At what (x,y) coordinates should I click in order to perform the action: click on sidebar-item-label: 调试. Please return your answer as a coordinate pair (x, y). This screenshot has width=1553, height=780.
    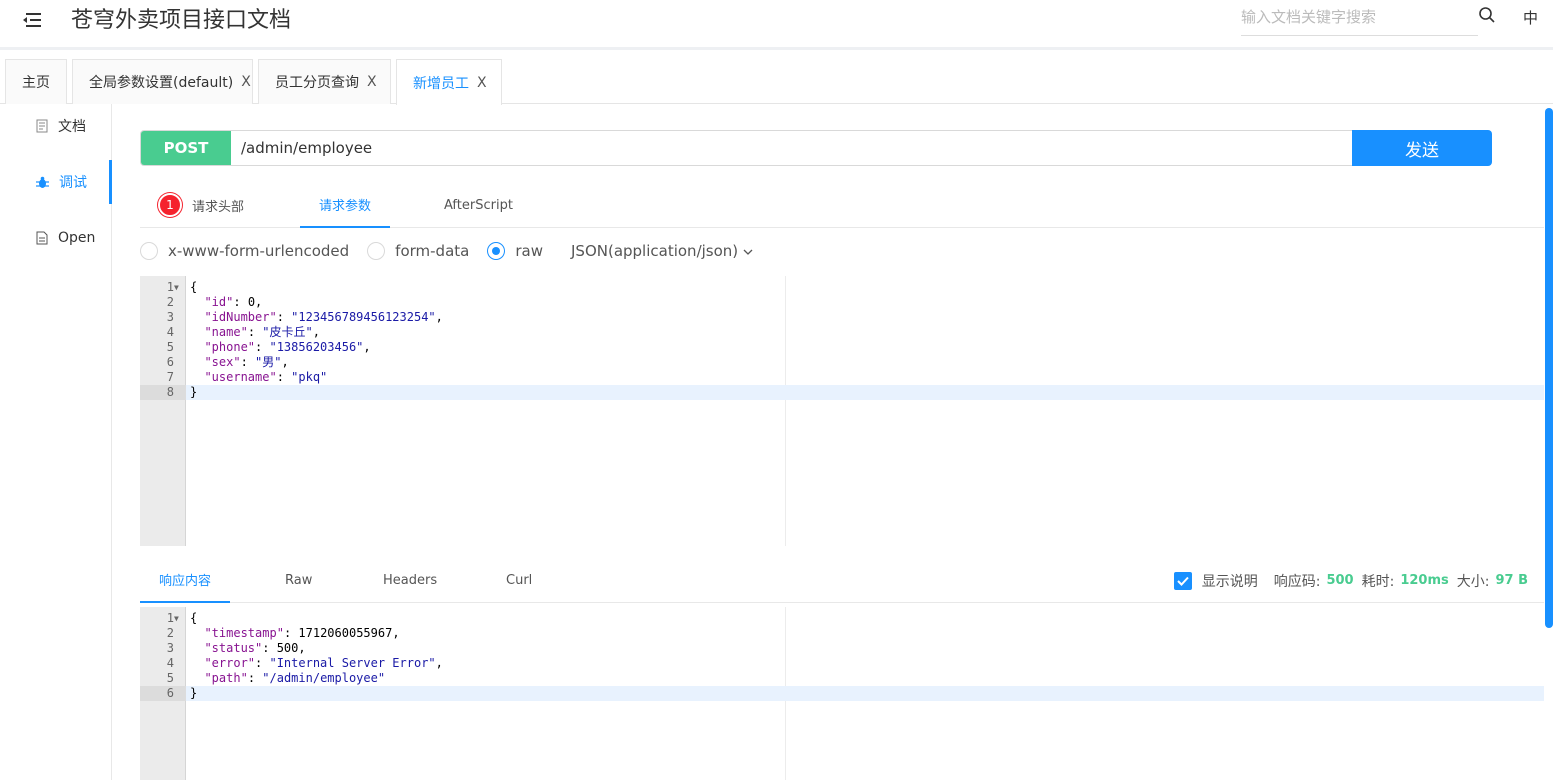
    Looking at the image, I should click on (73, 183).